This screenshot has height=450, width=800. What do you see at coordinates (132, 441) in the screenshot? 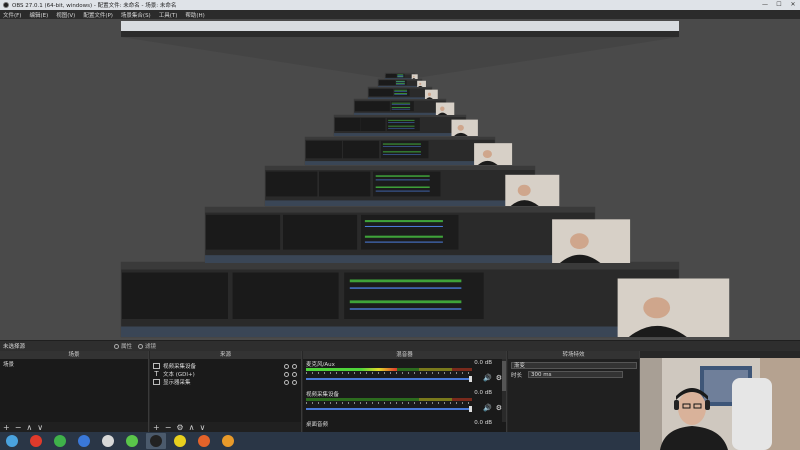
I see `taskbar-wechat-button` at bounding box center [132, 441].